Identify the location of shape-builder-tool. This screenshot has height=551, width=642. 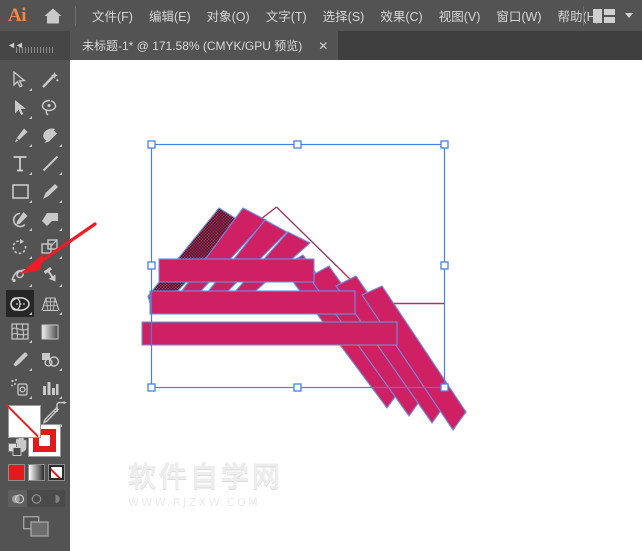
(20, 303).